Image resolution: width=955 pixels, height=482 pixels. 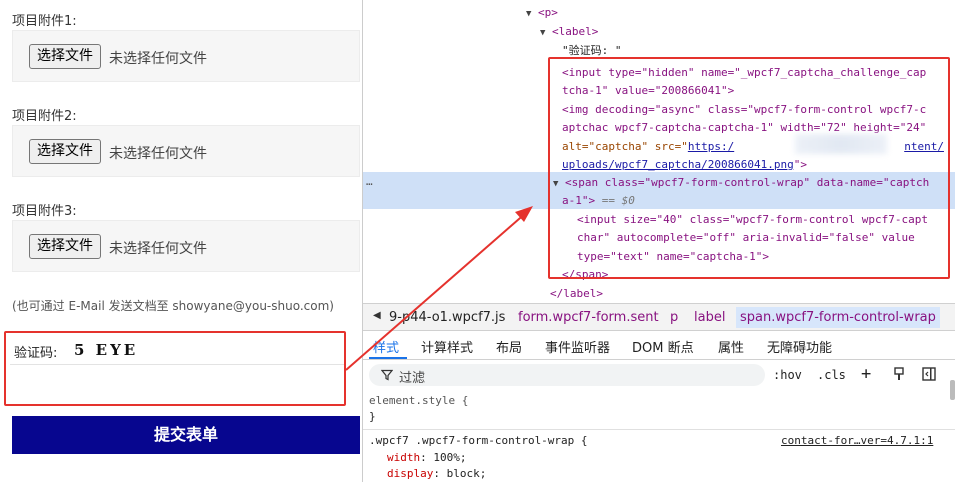 What do you see at coordinates (831, 375) in the screenshot?
I see `cls-toggle: .cls` at bounding box center [831, 375].